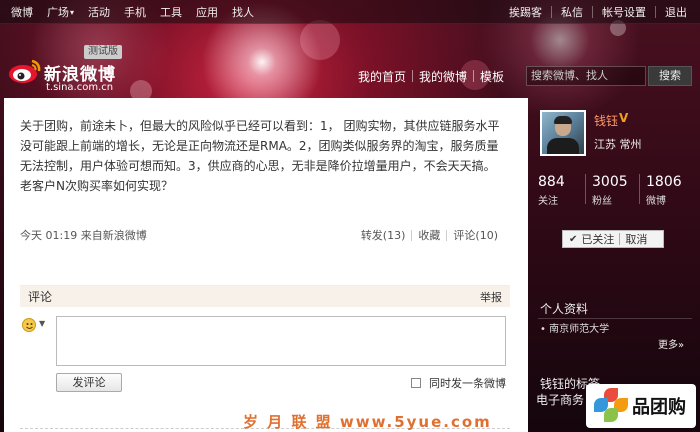  What do you see at coordinates (598, 239) in the screenshot?
I see `followed-label: 已关注` at bounding box center [598, 239].